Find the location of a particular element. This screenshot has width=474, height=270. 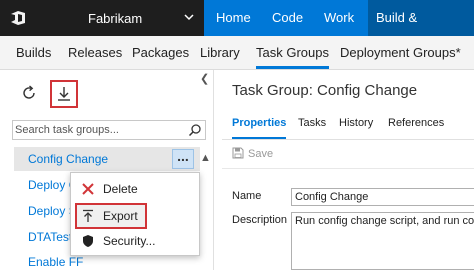

import-button is located at coordinates (64, 94).